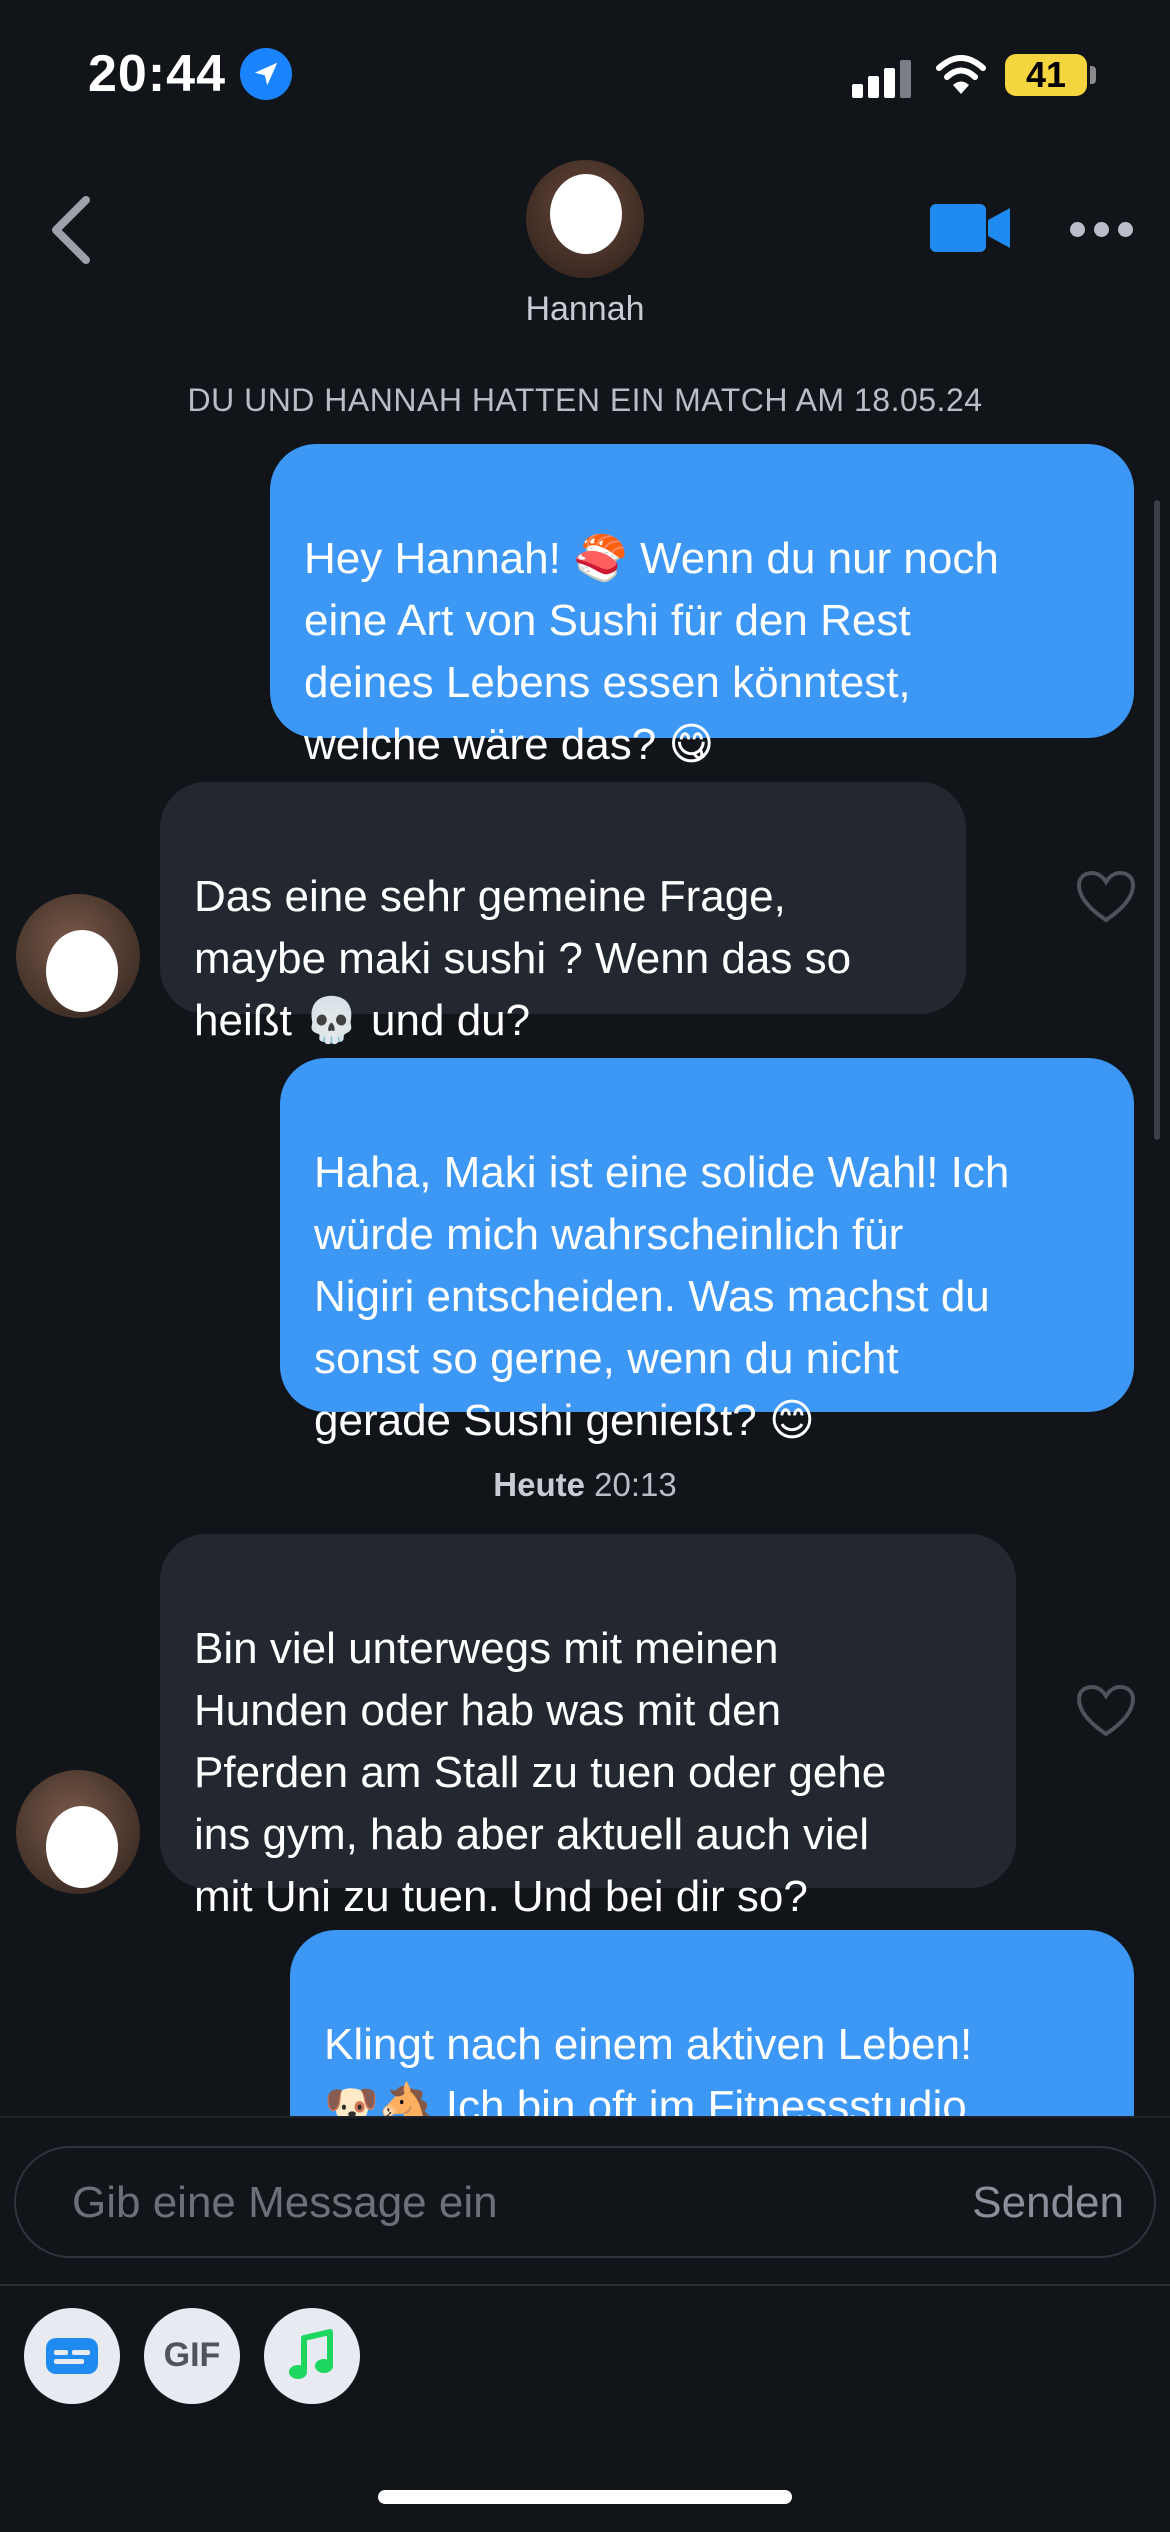  Describe the element at coordinates (1102, 230) in the screenshot. I see `more-dots-icon` at that location.